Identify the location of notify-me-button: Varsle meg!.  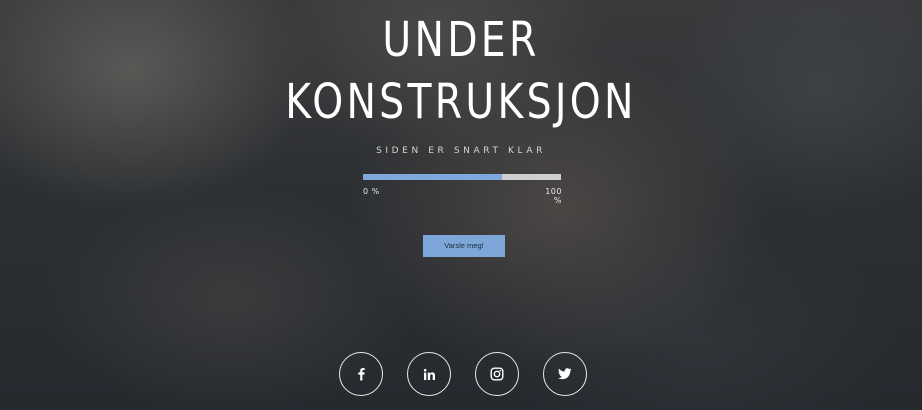
(464, 246).